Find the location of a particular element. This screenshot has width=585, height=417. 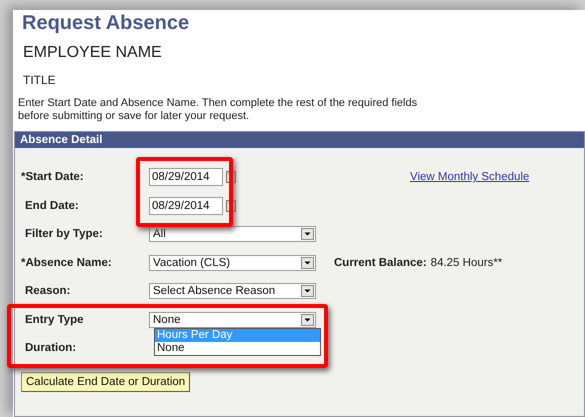

field-label: Entry Type is located at coordinates (54, 320).